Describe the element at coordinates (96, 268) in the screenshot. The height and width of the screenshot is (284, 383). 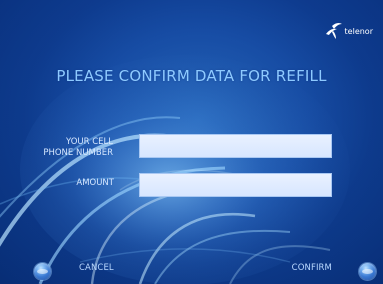
I see `cancel-button: CANCEL` at that location.